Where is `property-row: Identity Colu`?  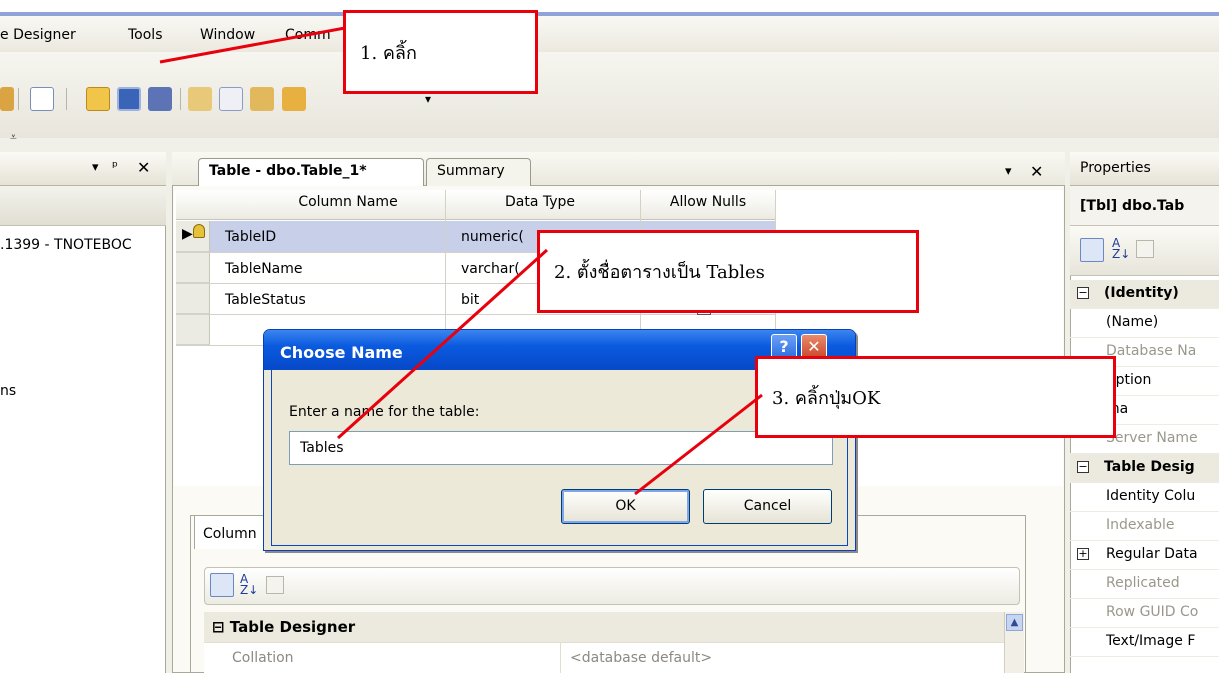
property-row: Identity Colu is located at coordinates (1144, 497).